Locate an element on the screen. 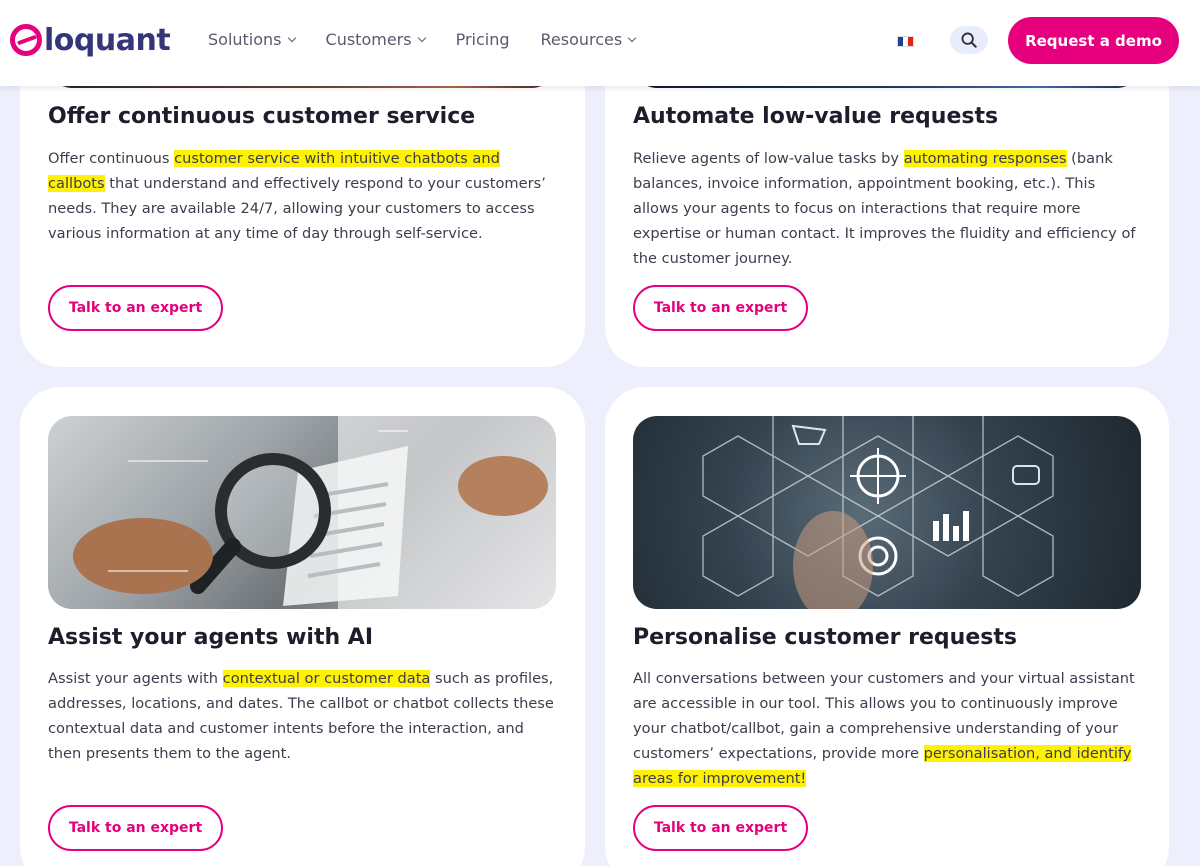 The width and height of the screenshot is (1200, 866). search-icon is located at coordinates (969, 40).